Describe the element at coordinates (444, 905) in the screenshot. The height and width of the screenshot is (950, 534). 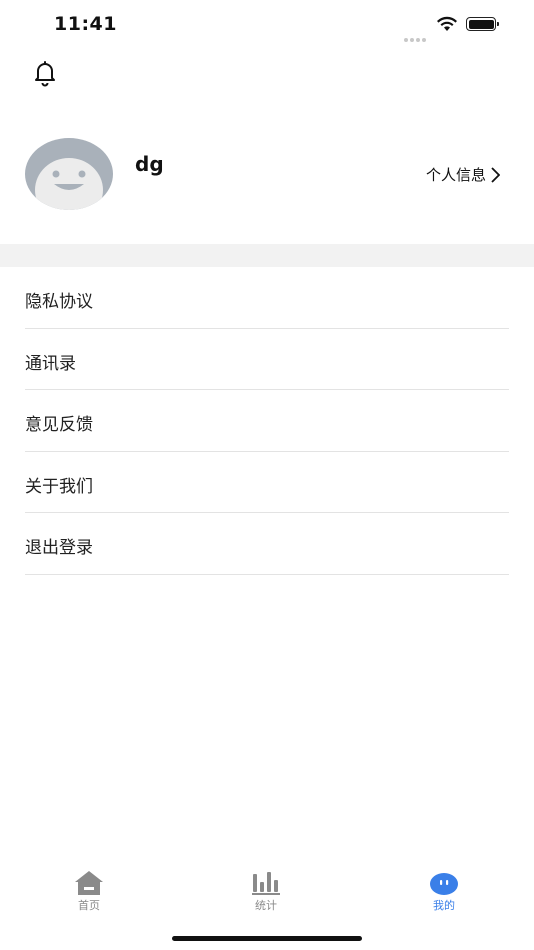
I see `tab-label: 我的` at that location.